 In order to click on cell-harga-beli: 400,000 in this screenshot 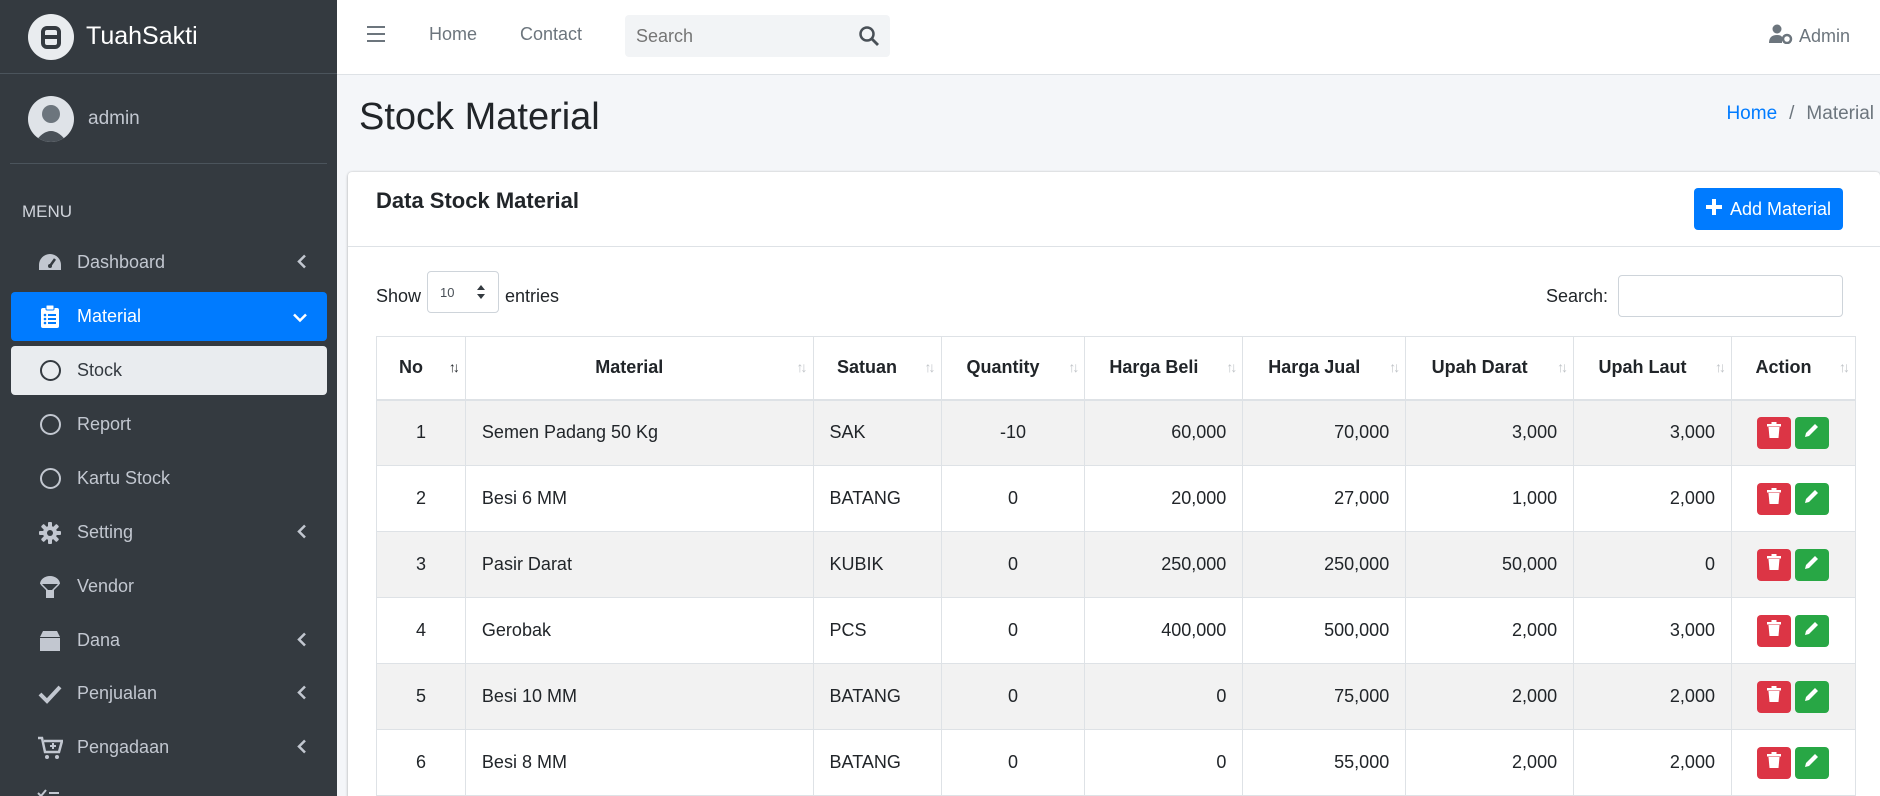, I will do `click(1164, 630)`.